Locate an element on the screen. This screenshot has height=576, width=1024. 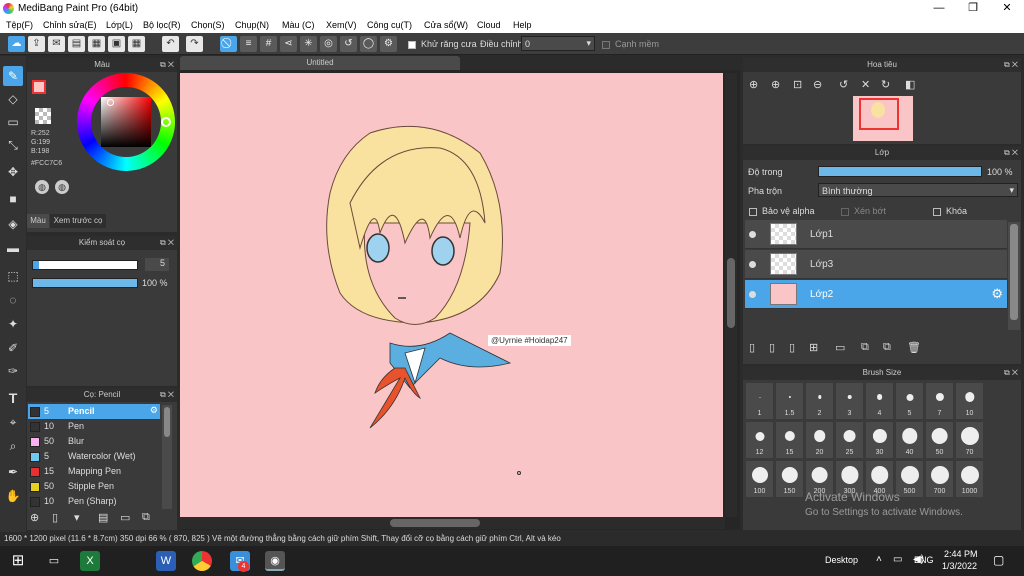
brush-item-watercolor-wet: 5 Watercolor (Wet) is located at coordinates (94, 456).